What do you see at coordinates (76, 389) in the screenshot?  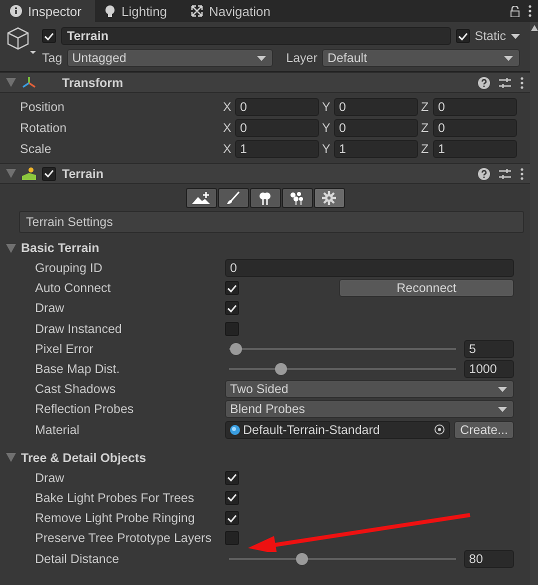 I see `property-label: Cast Shadows` at bounding box center [76, 389].